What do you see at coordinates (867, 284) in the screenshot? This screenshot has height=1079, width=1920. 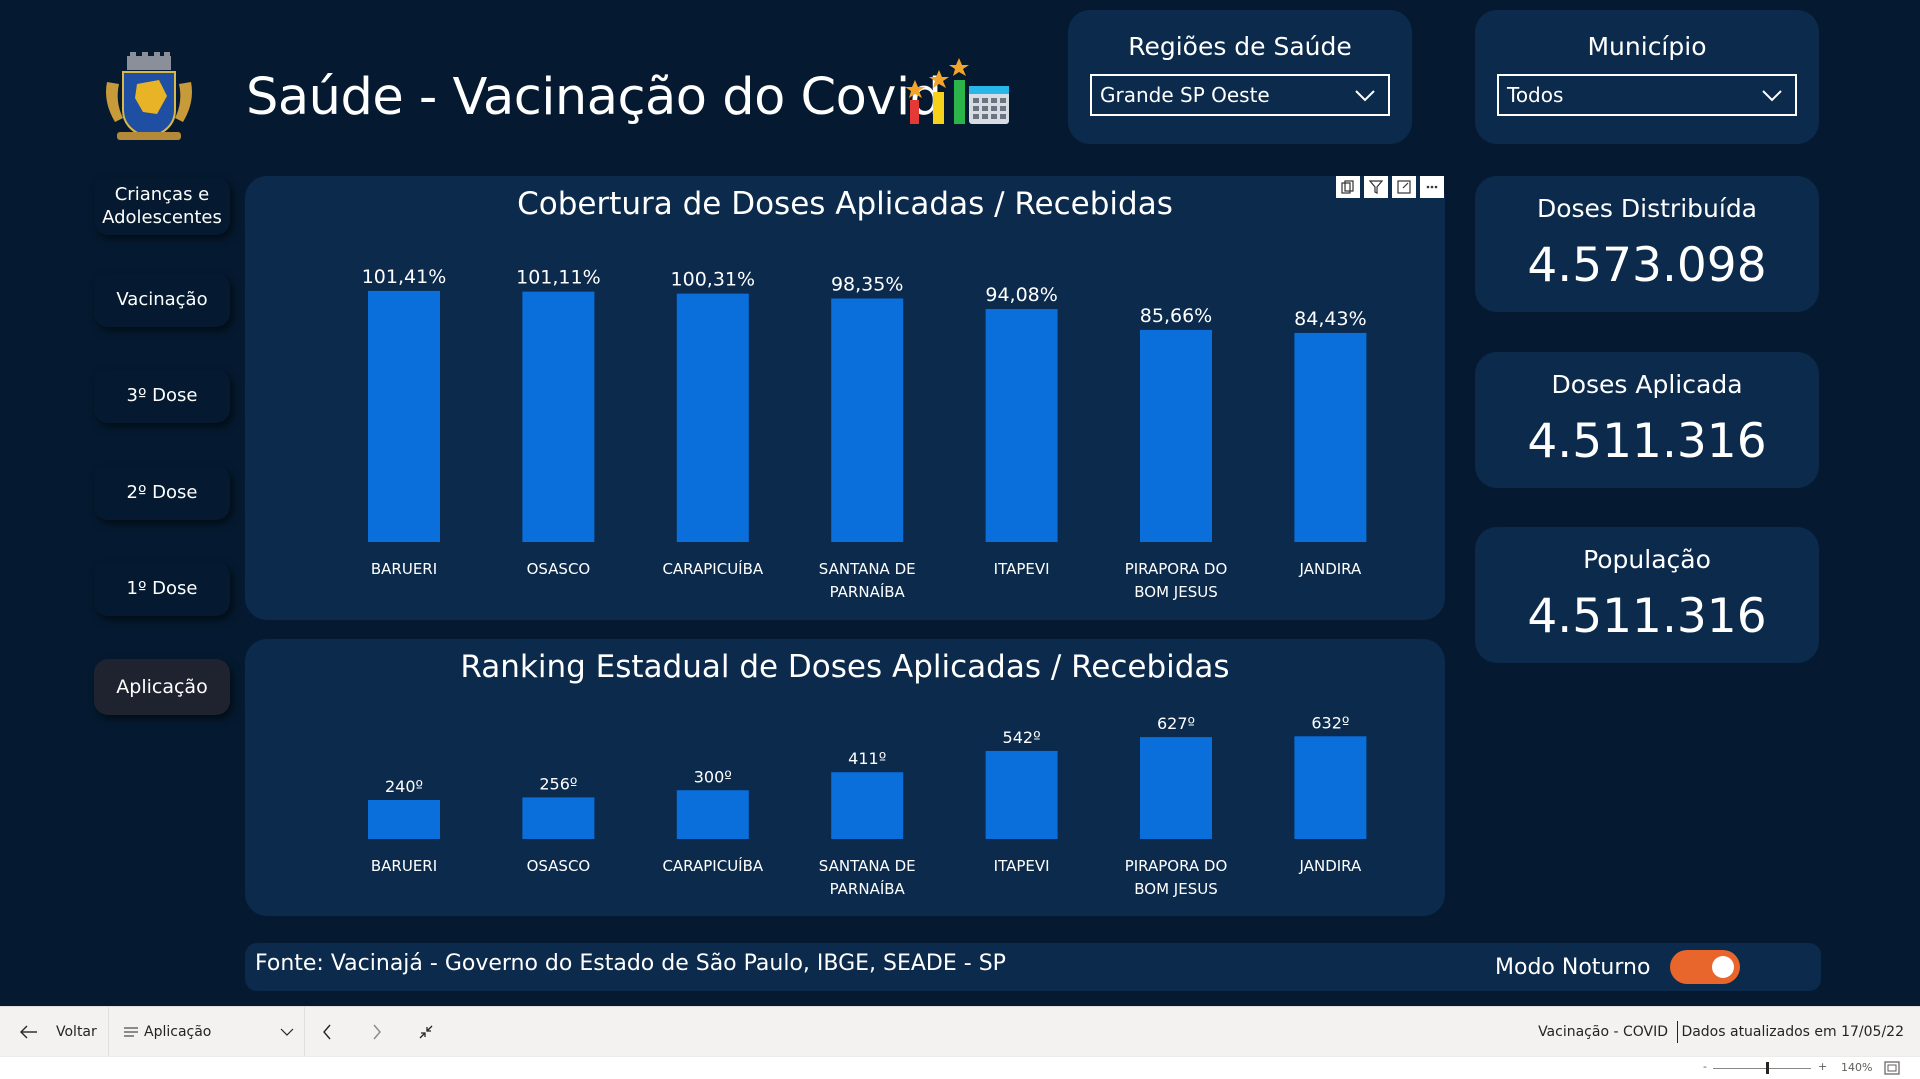 I see `data-label-3: 98,35%` at bounding box center [867, 284].